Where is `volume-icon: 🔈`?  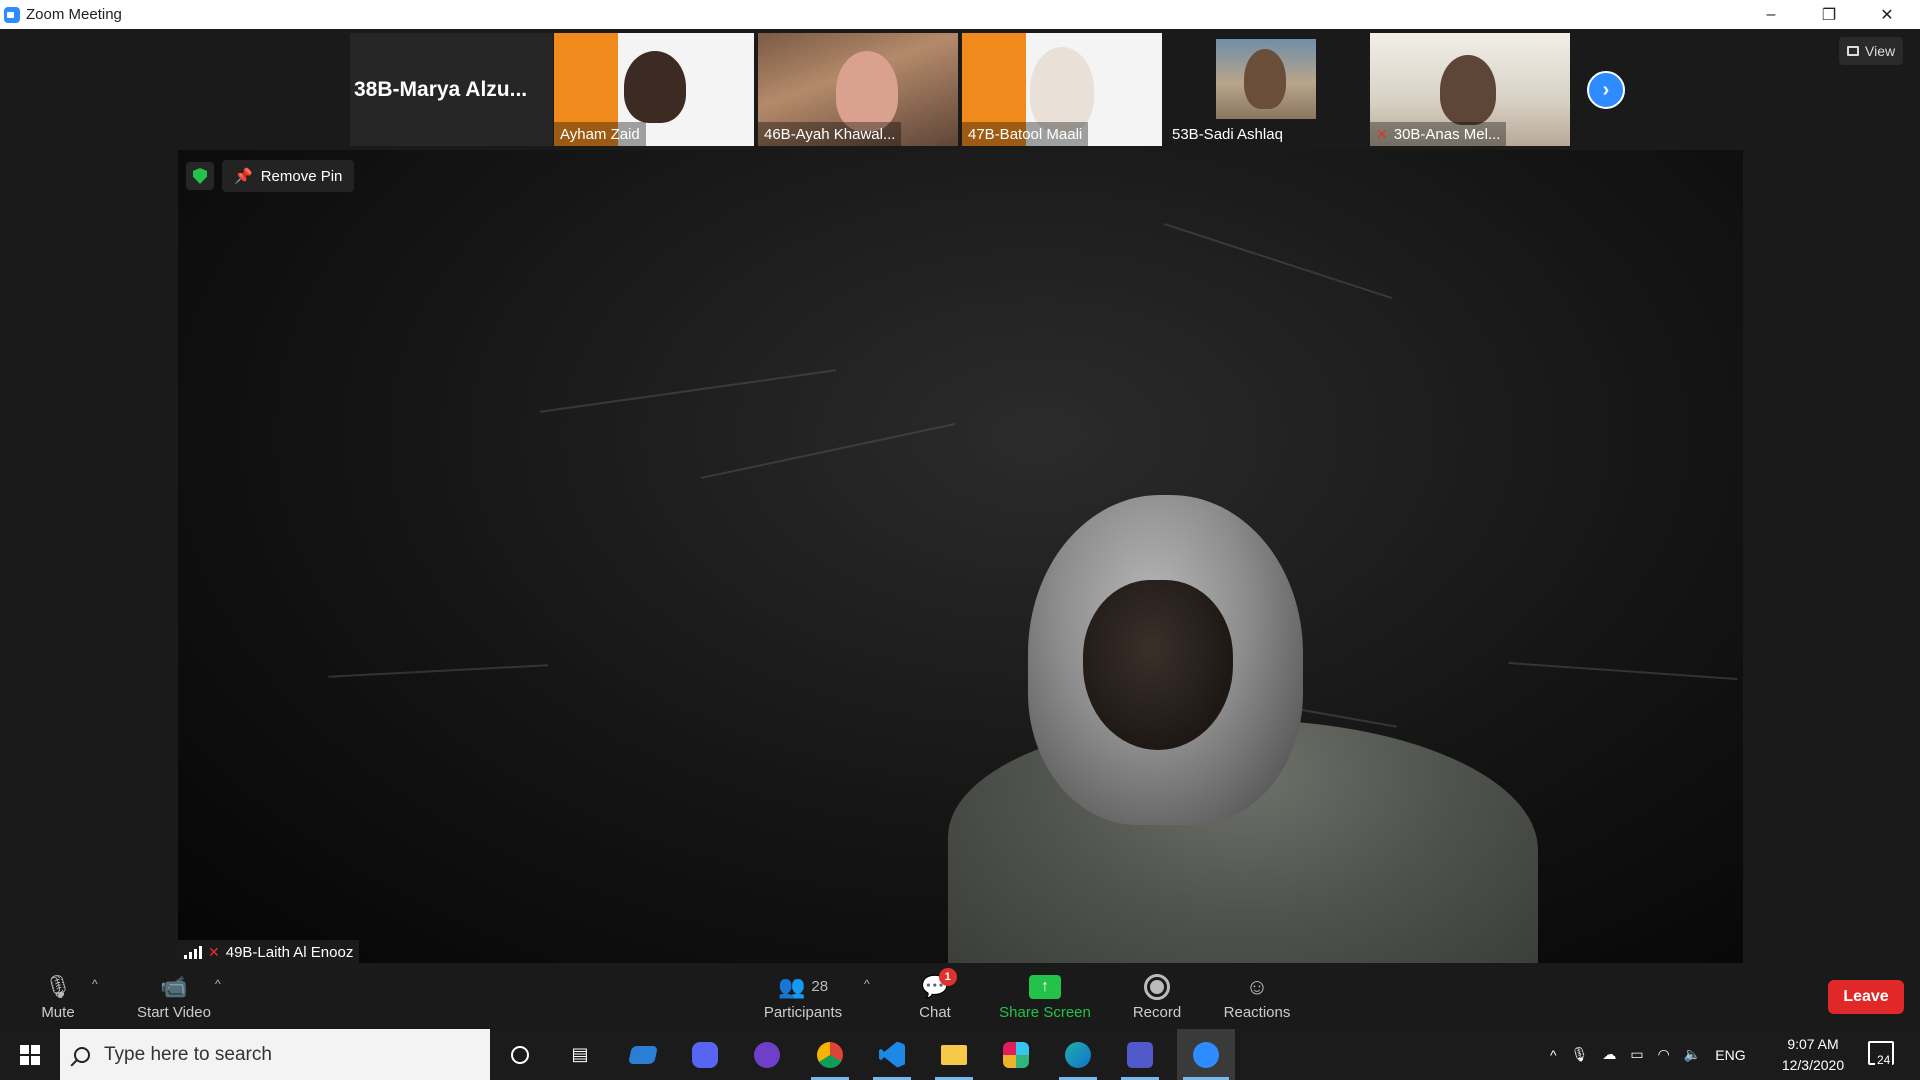
volume-icon: 🔈 is located at coordinates (1692, 1054).